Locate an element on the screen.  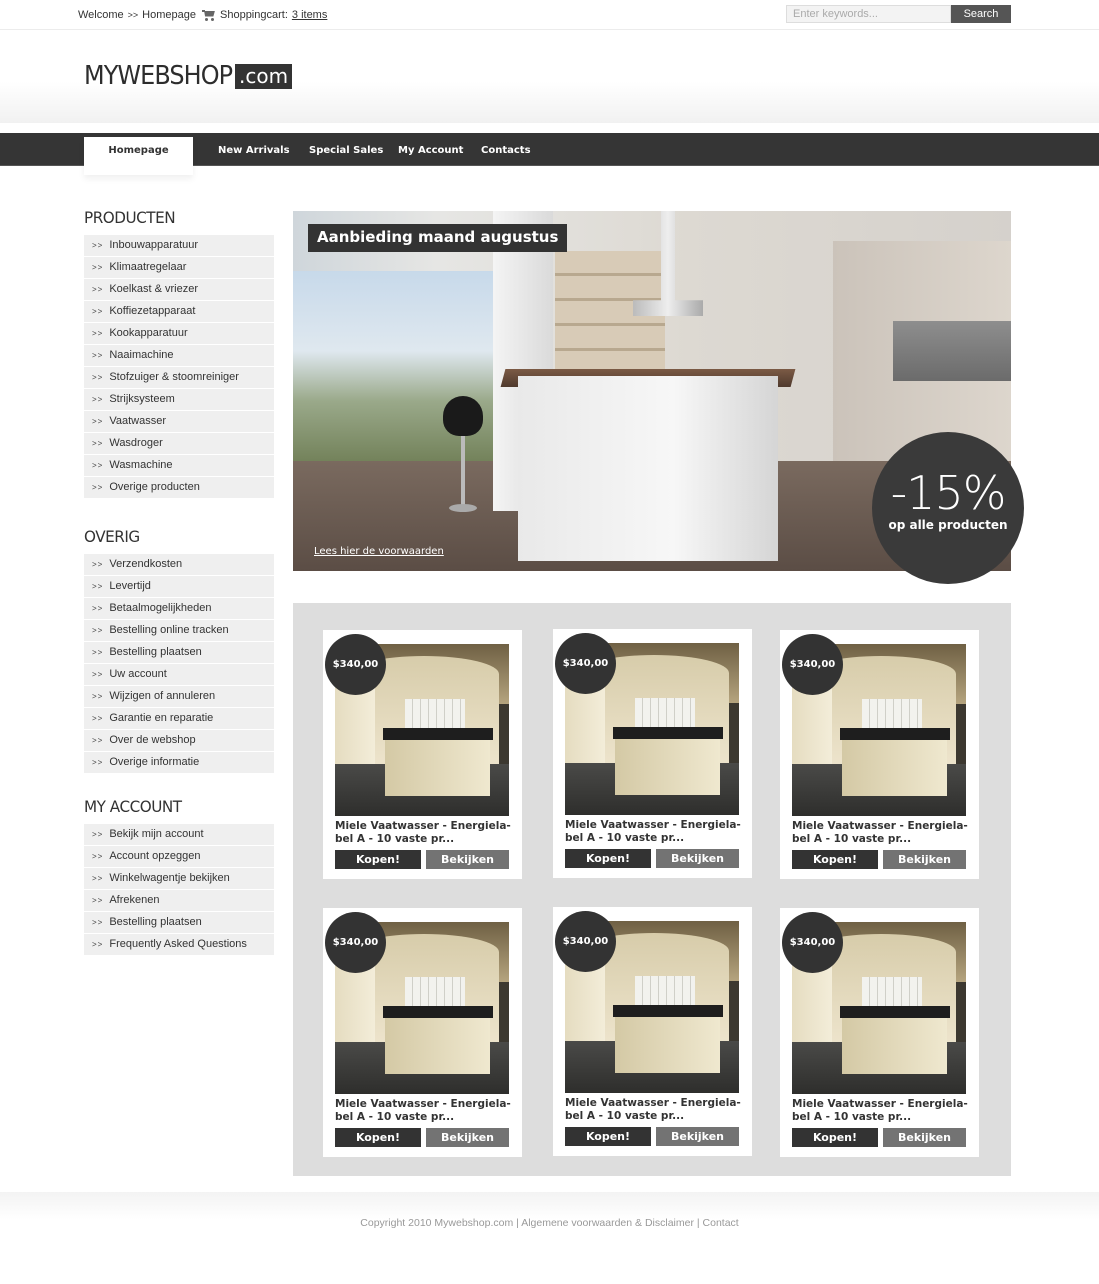
discount-text: op alle producten is located at coordinates (948, 525).